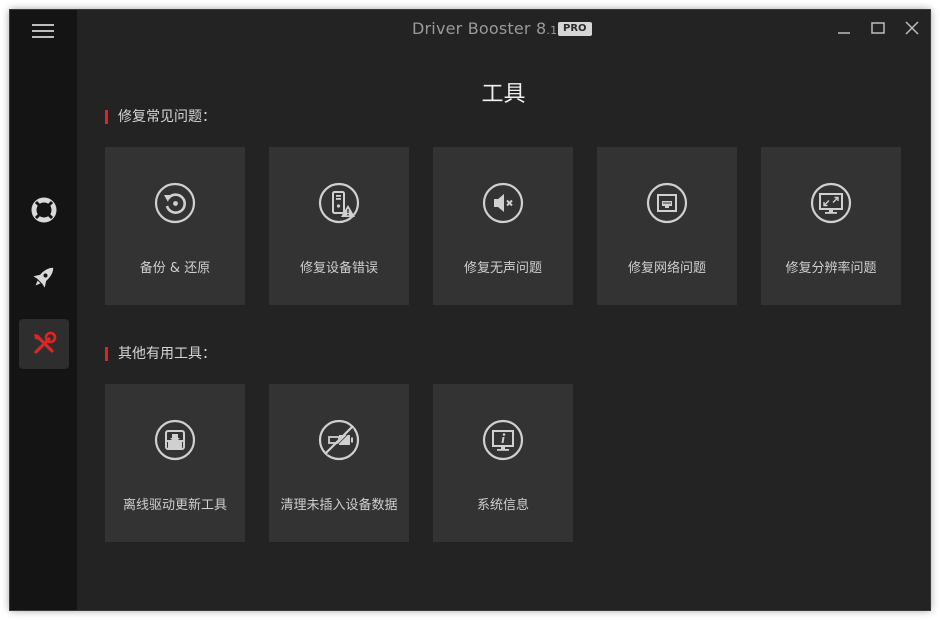 Image resolution: width=940 pixels, height=620 pixels. What do you see at coordinates (503, 203) in the screenshot?
I see `no-sound-icon` at bounding box center [503, 203].